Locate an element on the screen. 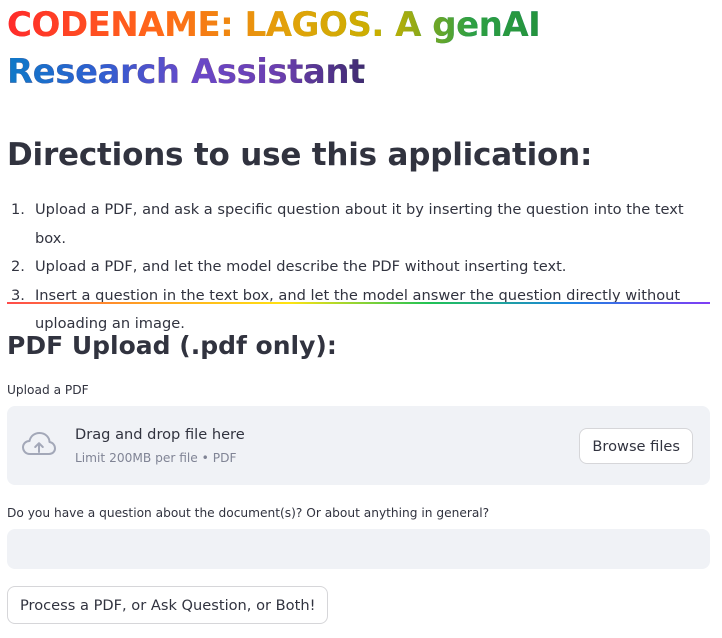 The image size is (722, 638). rainbow-divider is located at coordinates (358, 303).